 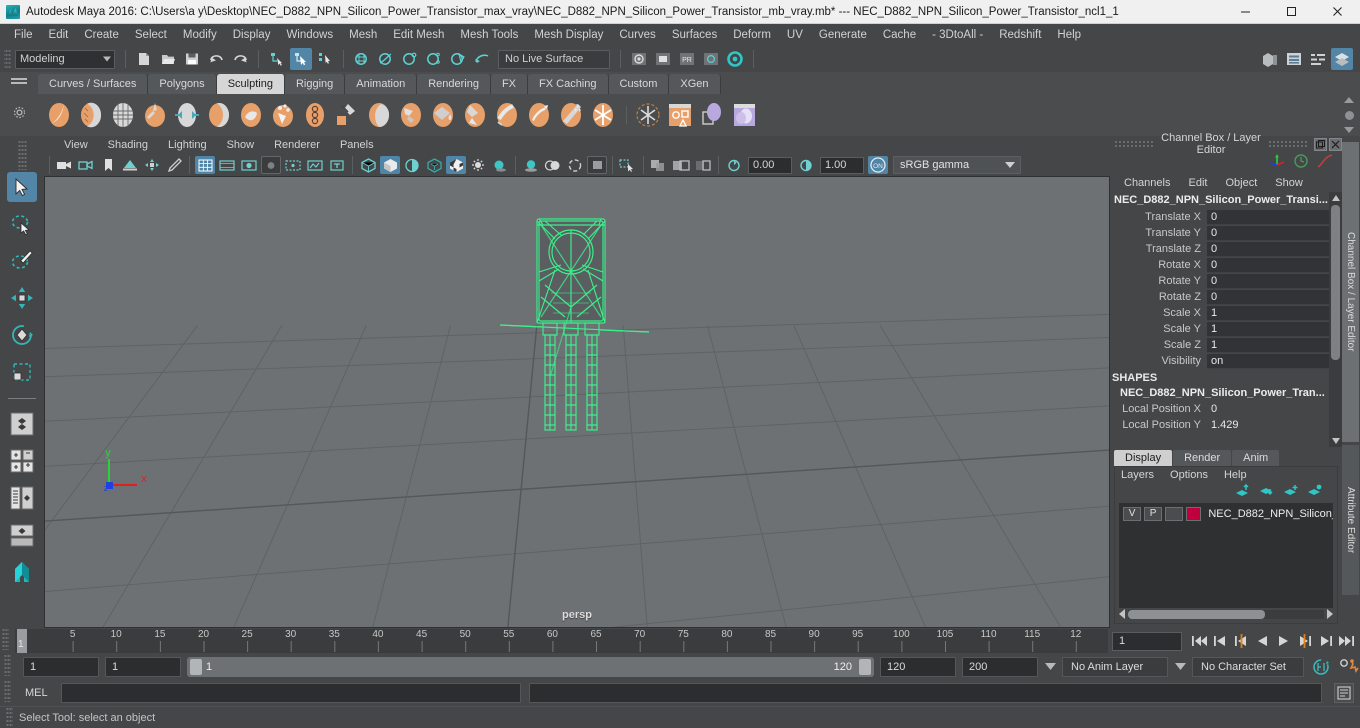 I want to click on channel-row-local-position-x: Local Position X 0, so click(x=1219, y=409).